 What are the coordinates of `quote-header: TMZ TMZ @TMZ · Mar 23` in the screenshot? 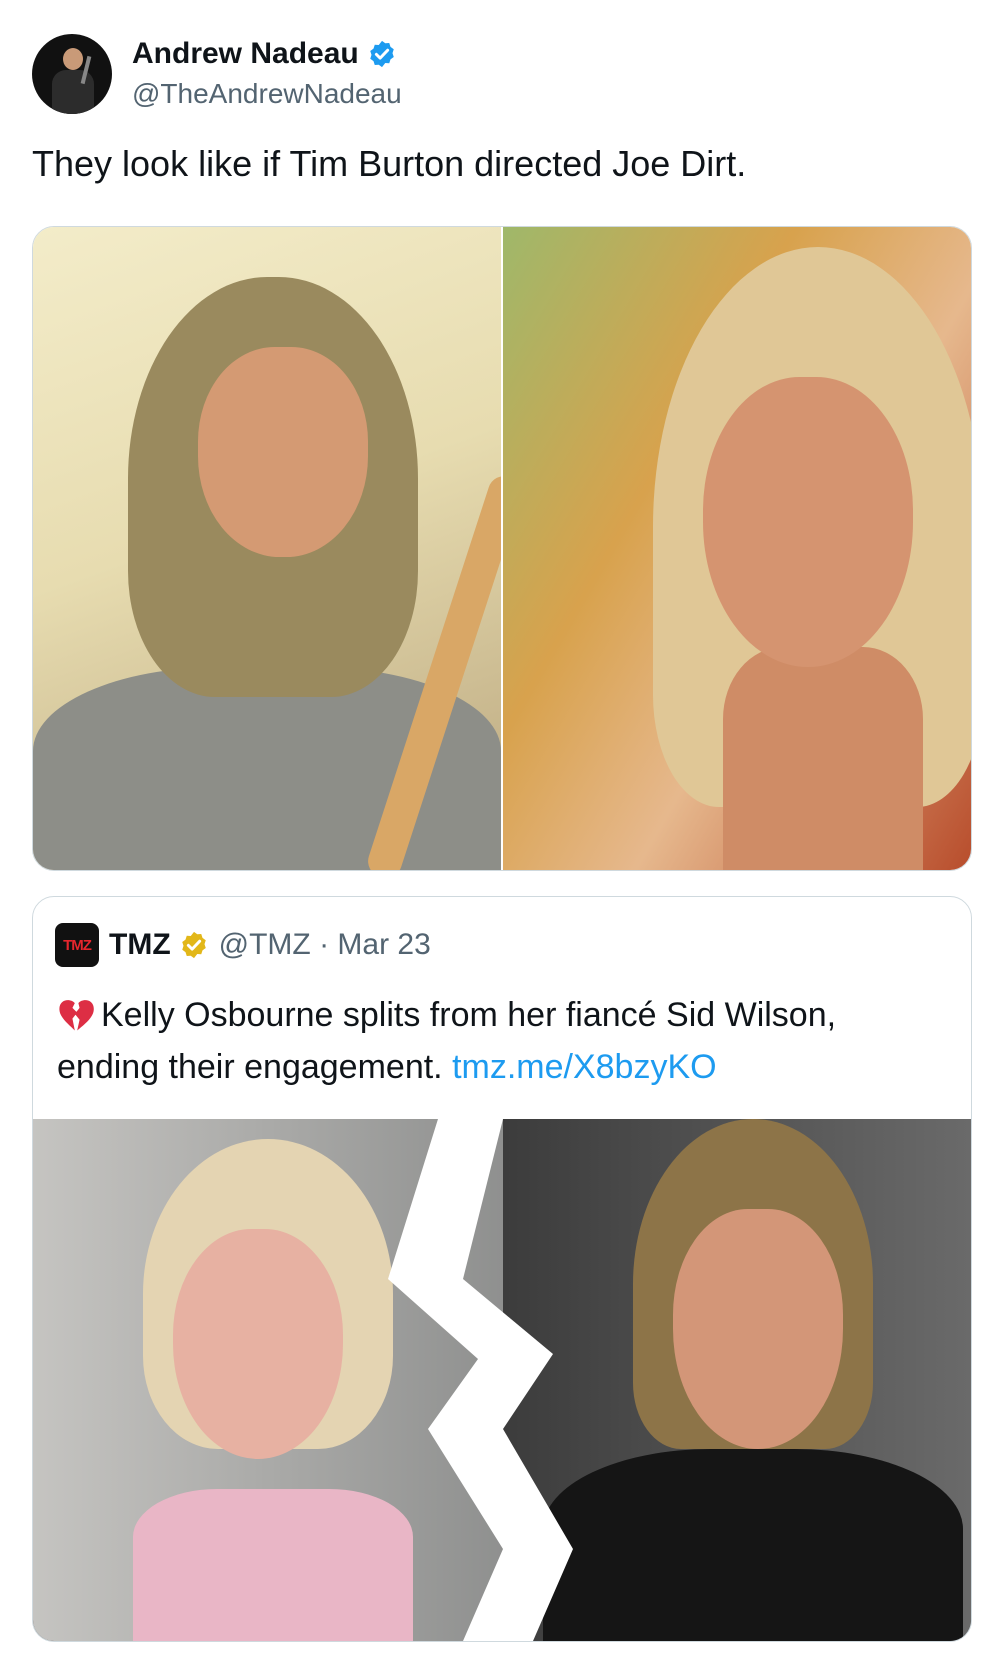 It's located at (243, 945).